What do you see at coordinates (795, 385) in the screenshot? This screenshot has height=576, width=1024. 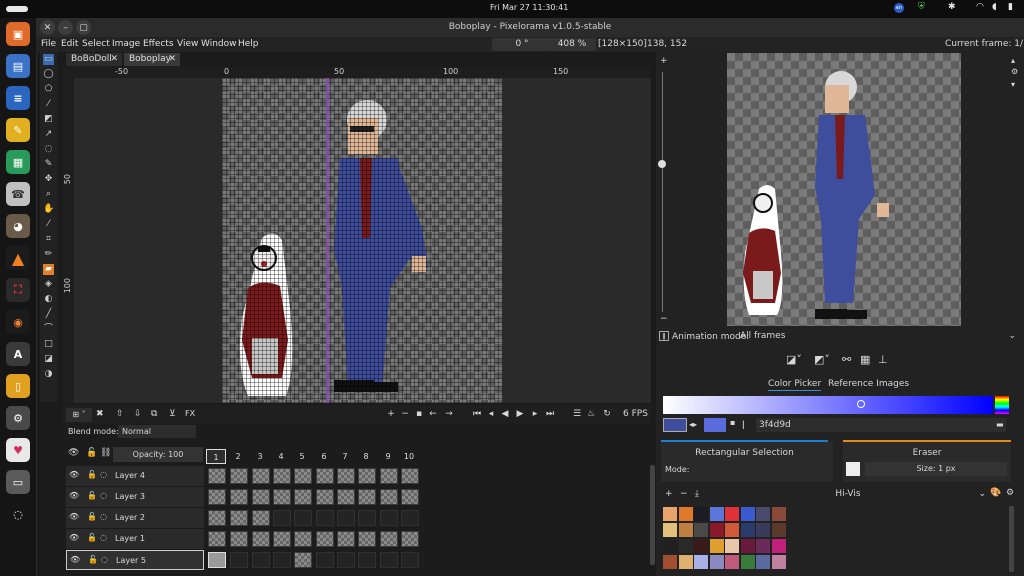 I see `tab-color-picker: Color Picker` at bounding box center [795, 385].